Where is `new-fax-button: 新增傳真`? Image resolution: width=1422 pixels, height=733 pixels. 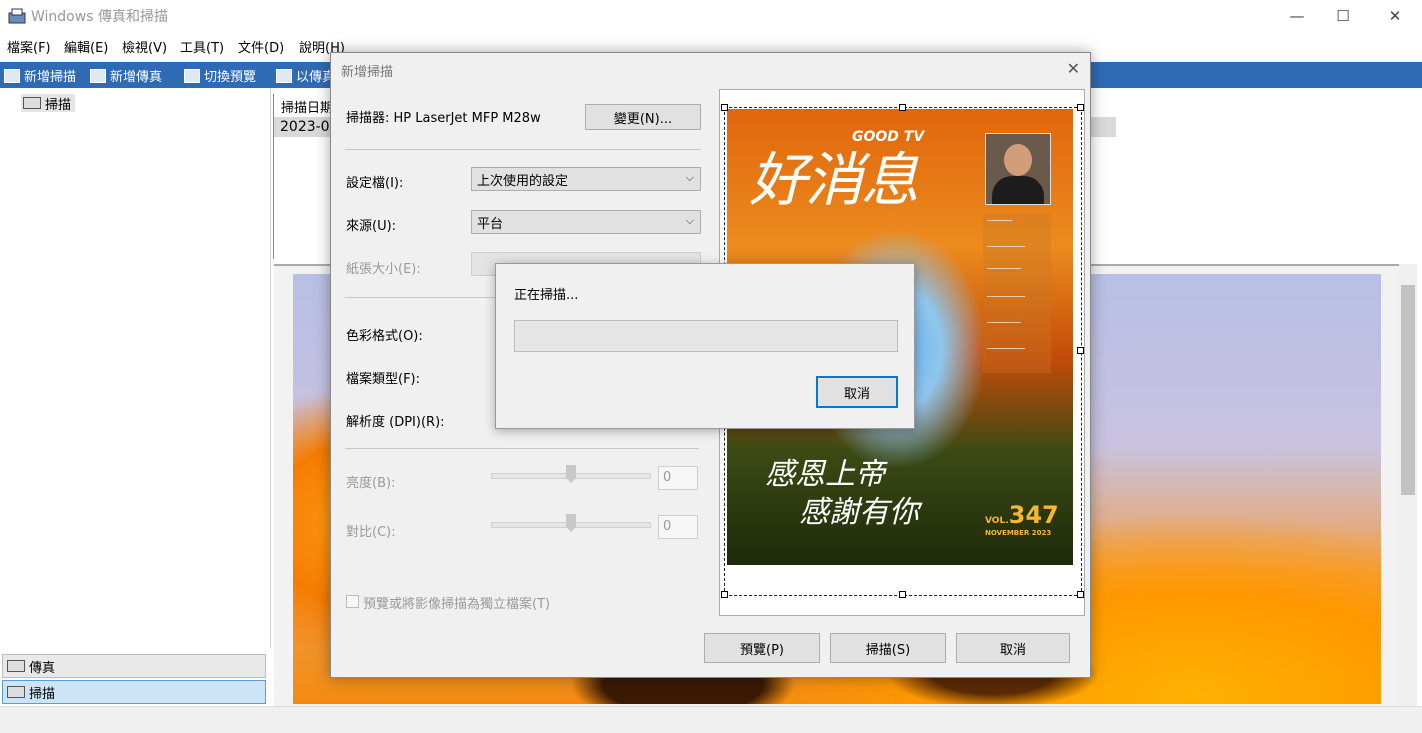 new-fax-button: 新增傳真 is located at coordinates (126, 75).